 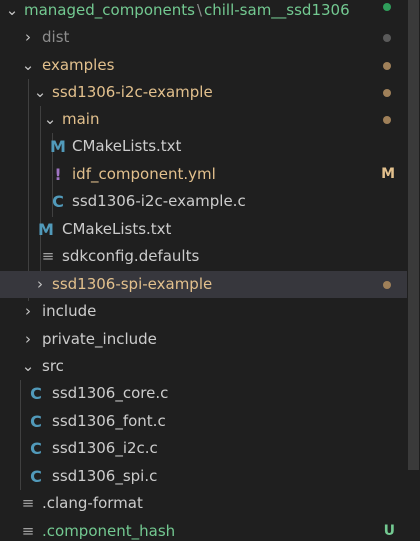 I want to click on tree-row-ssd1306-i2c-example: ⌄ ssd1306-i2c-example, so click(x=203, y=92).